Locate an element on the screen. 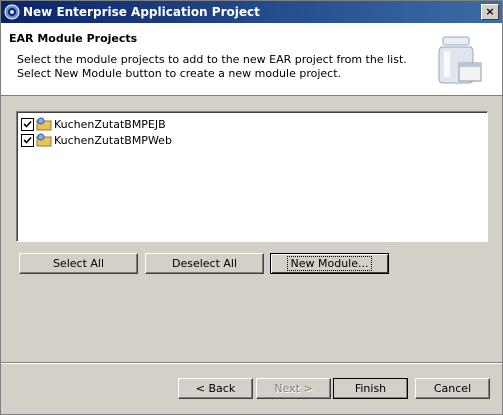  select-all-button: Select All is located at coordinates (78, 263).